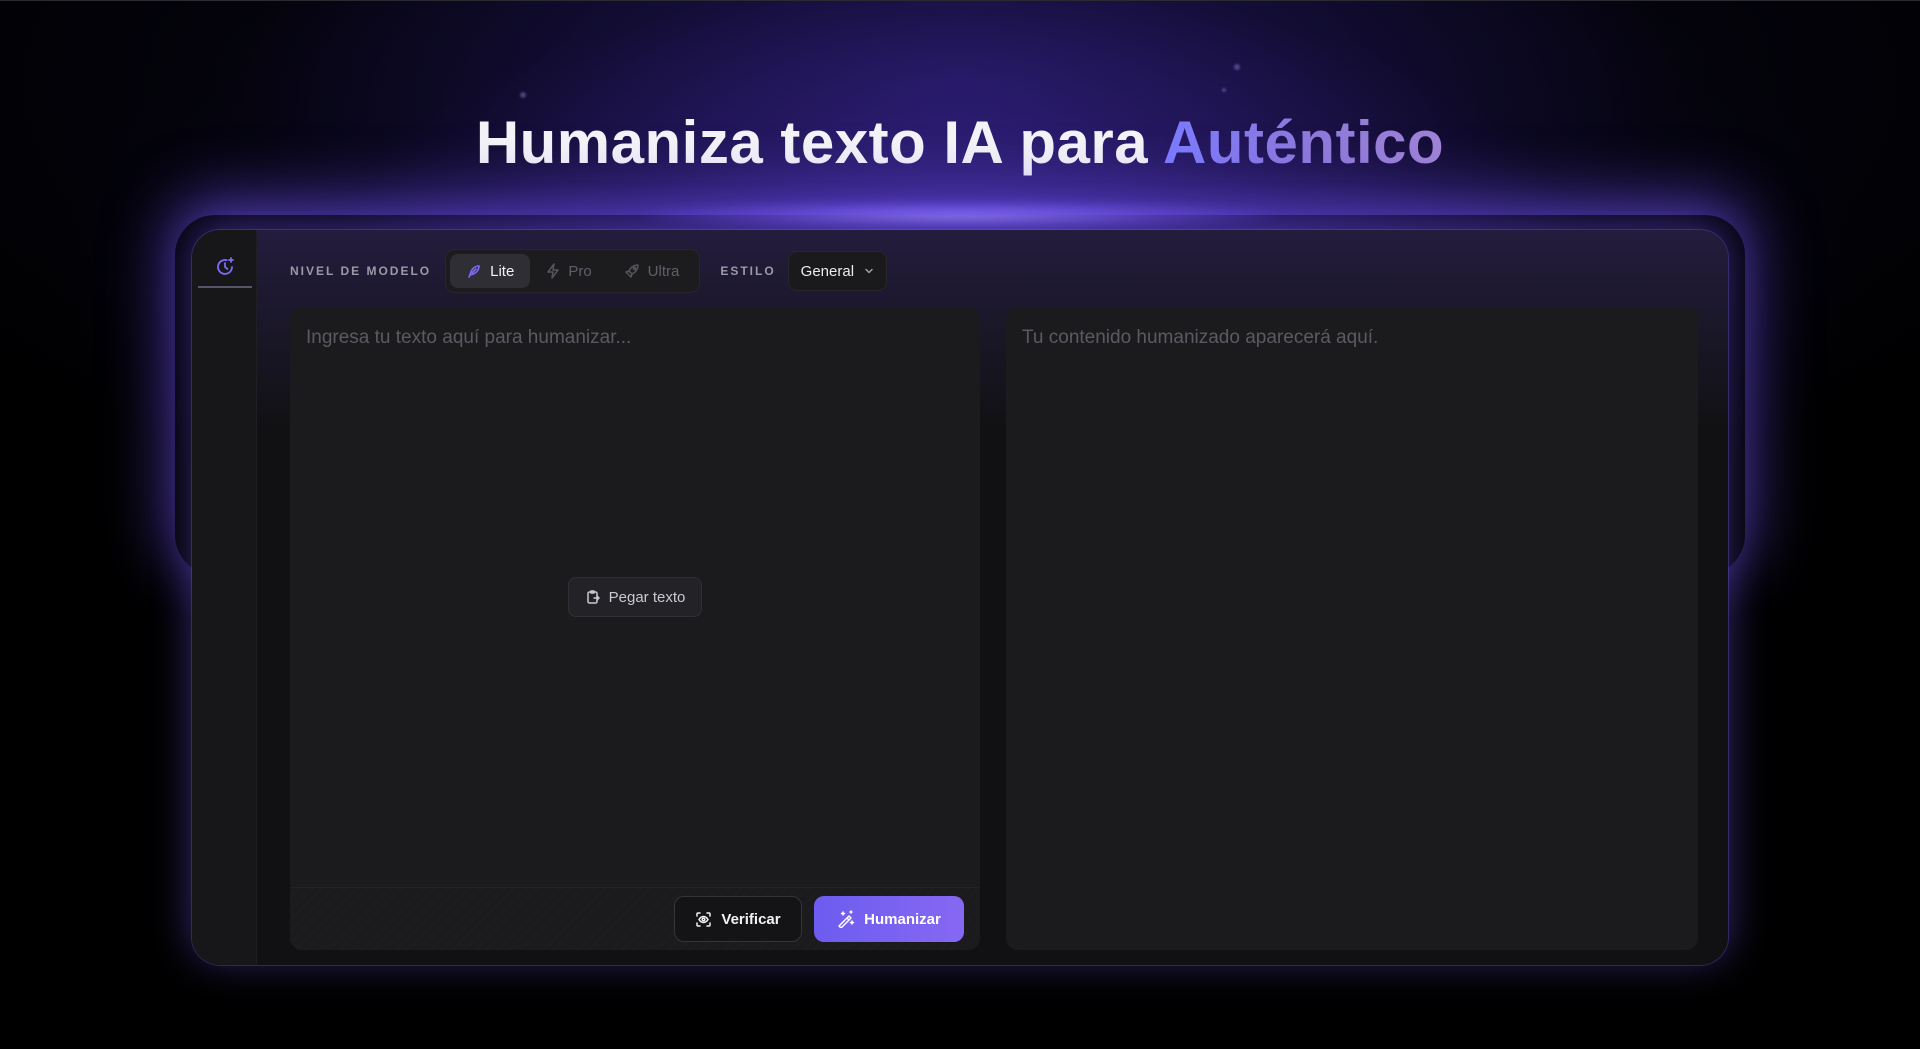 The width and height of the screenshot is (1920, 1049). What do you see at coordinates (553, 271) in the screenshot?
I see `lightning-icon` at bounding box center [553, 271].